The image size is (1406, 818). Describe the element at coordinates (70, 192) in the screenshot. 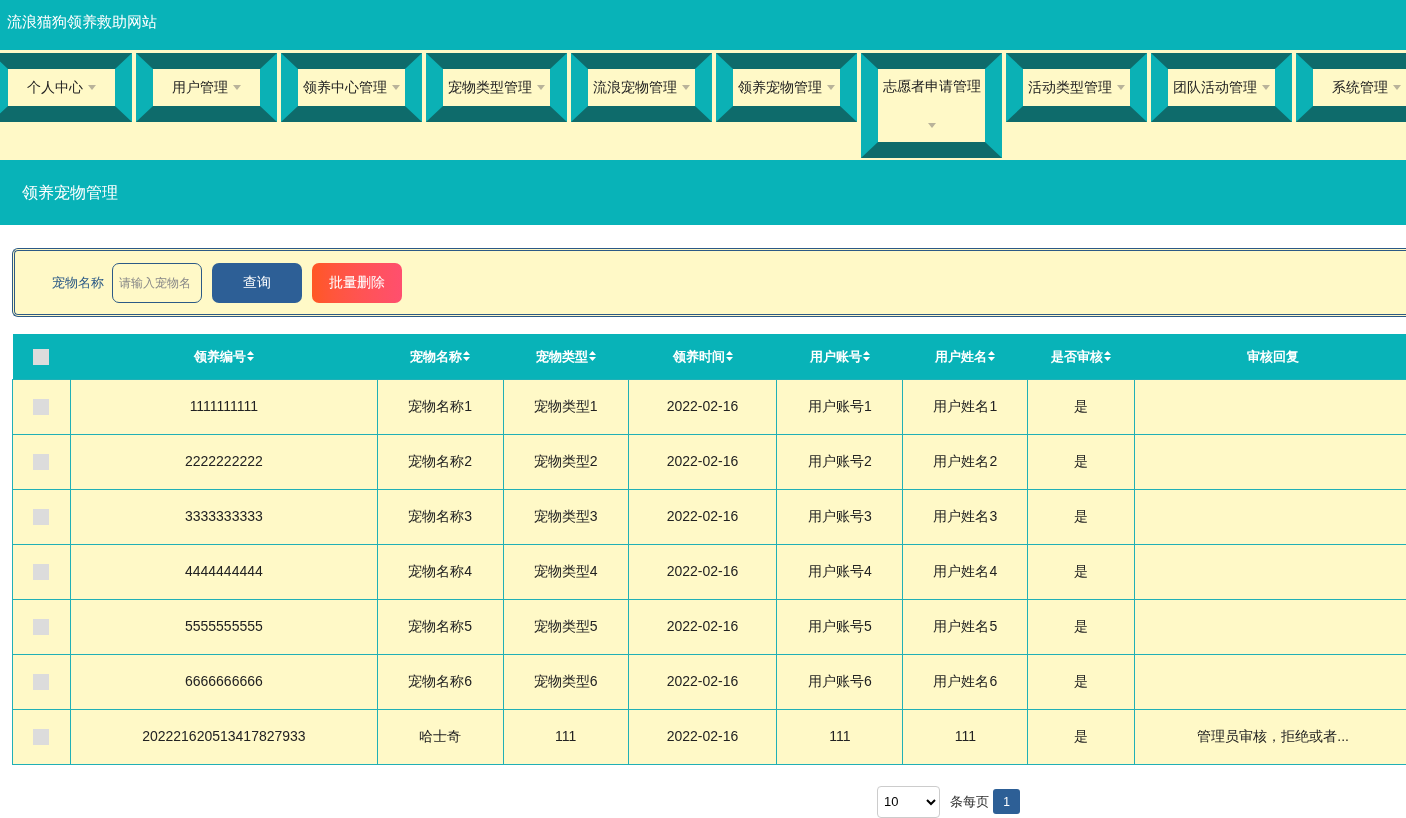

I see `page-title: 领养宠物管理` at that location.